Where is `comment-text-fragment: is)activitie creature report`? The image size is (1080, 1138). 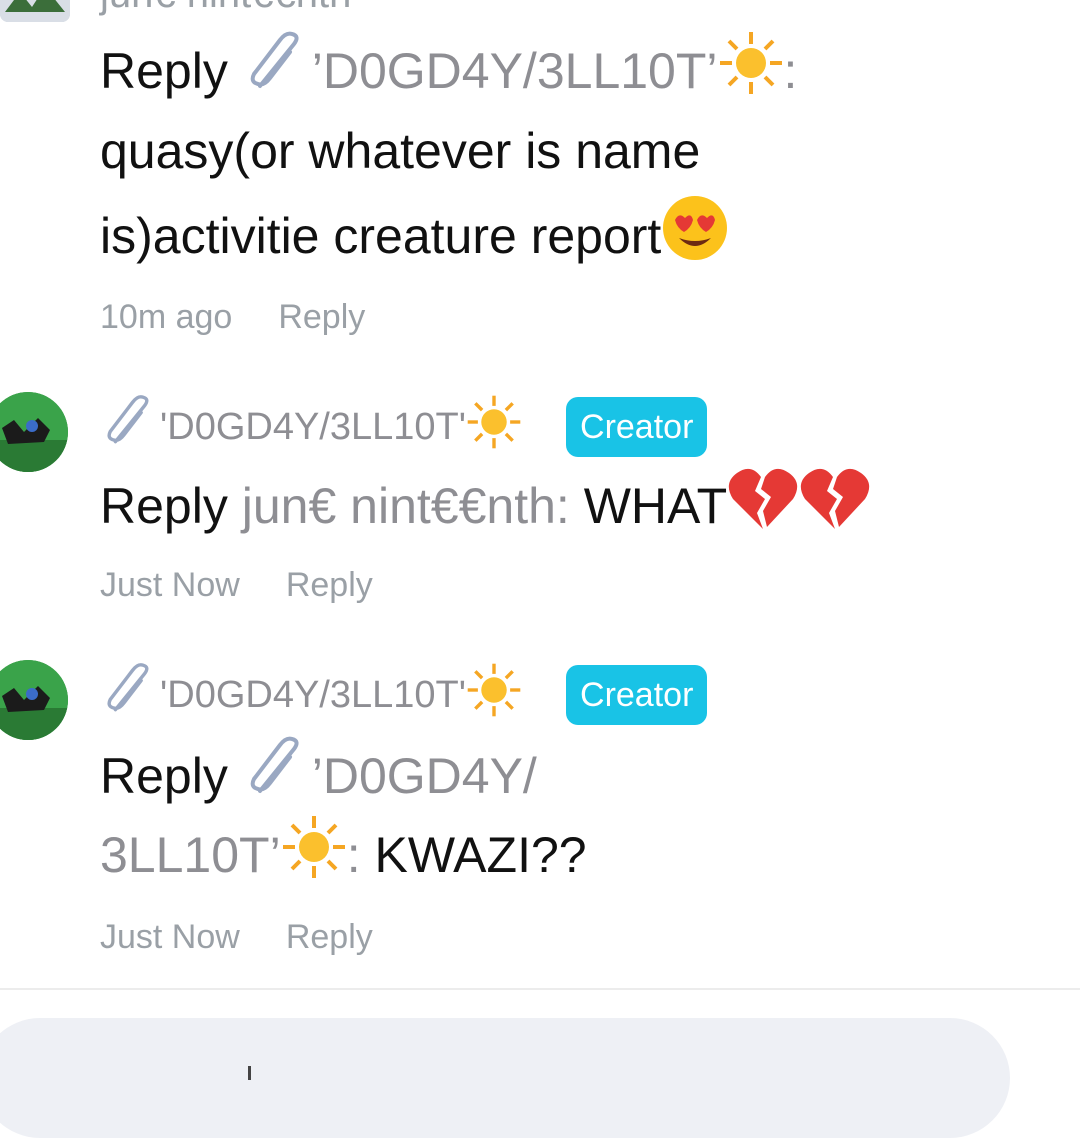 comment-text-fragment: is)activitie creature report is located at coordinates (381, 236).